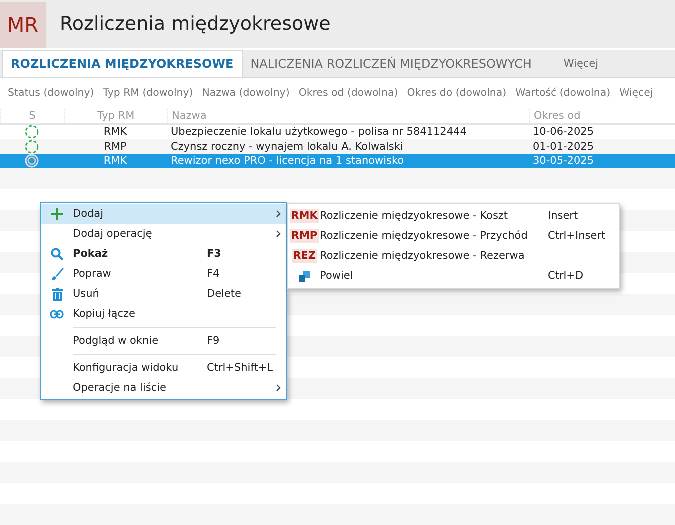  What do you see at coordinates (195, 24) in the screenshot?
I see `page-title: Rozliczenia międzyokresowe` at bounding box center [195, 24].